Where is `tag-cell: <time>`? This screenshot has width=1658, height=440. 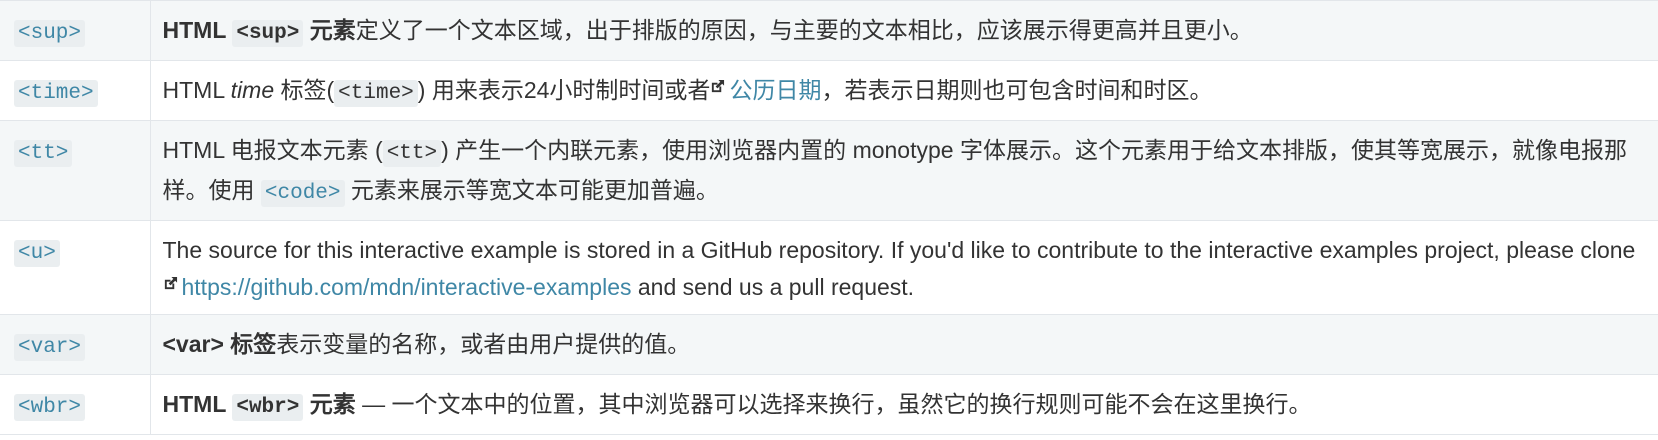
tag-cell: <time> is located at coordinates (75, 90).